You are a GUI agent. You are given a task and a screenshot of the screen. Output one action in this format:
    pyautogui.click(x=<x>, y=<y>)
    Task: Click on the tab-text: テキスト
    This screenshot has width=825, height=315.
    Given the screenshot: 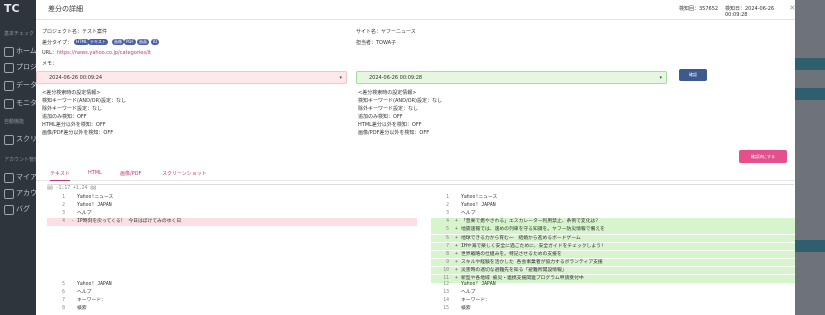 What is the action you would take?
    pyautogui.click(x=60, y=175)
    